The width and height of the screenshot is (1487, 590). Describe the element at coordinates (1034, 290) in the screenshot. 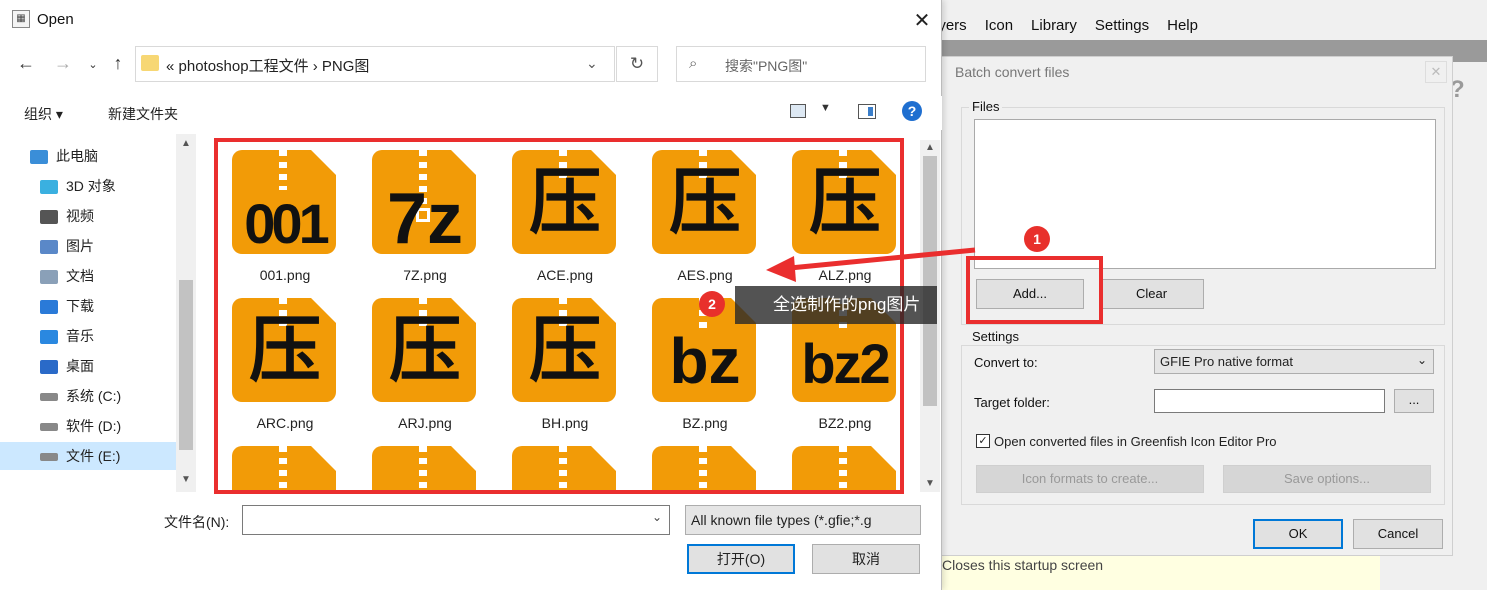

I see `annotation-highlight-box` at that location.